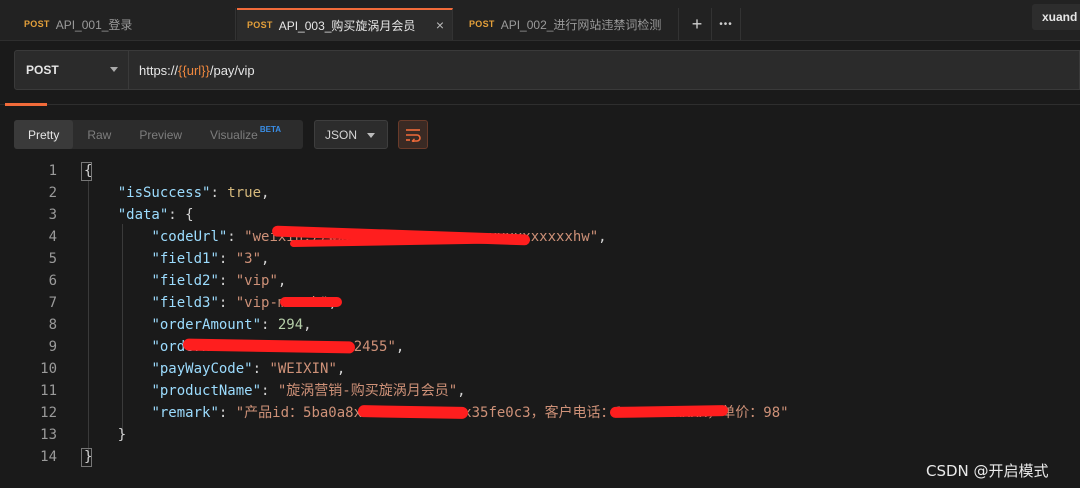 The image size is (1080, 488). I want to click on more-tabs-button: •••, so click(726, 24).